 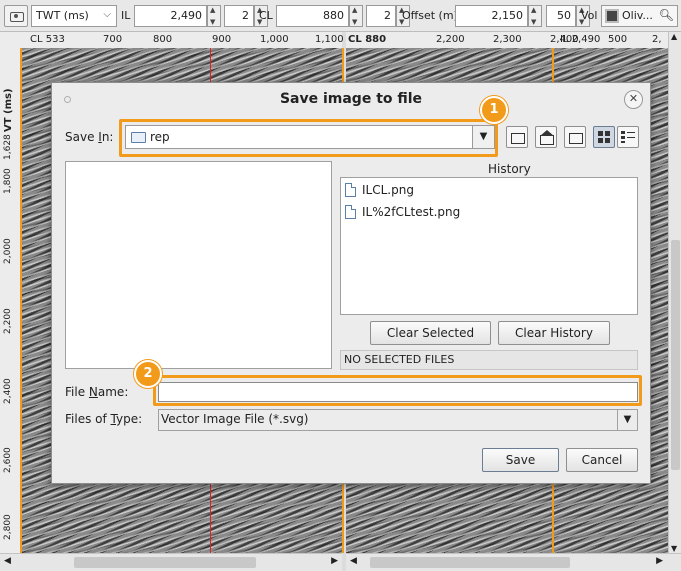 What do you see at coordinates (239, 16) in the screenshot?
I see `il-step-input: 2` at bounding box center [239, 16].